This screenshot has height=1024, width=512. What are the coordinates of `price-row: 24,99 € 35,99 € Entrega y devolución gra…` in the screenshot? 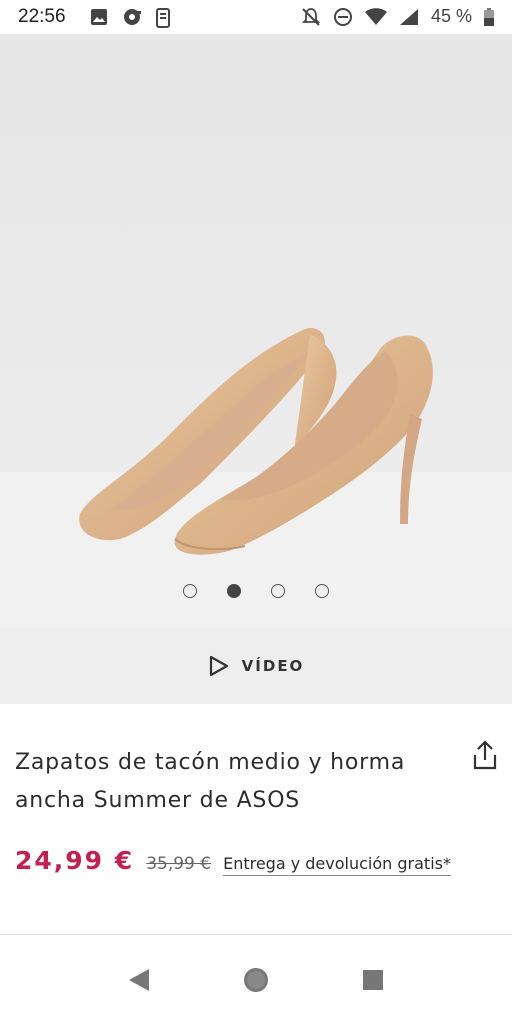 It's located at (233, 861).